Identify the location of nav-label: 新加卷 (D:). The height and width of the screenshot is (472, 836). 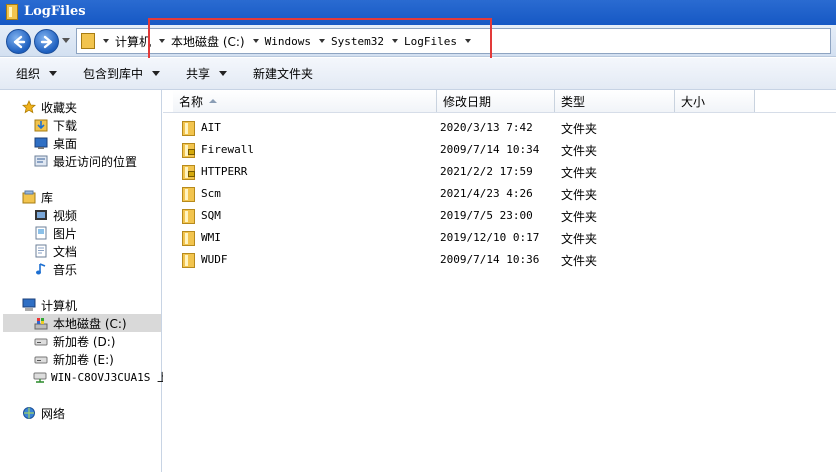
(84, 341).